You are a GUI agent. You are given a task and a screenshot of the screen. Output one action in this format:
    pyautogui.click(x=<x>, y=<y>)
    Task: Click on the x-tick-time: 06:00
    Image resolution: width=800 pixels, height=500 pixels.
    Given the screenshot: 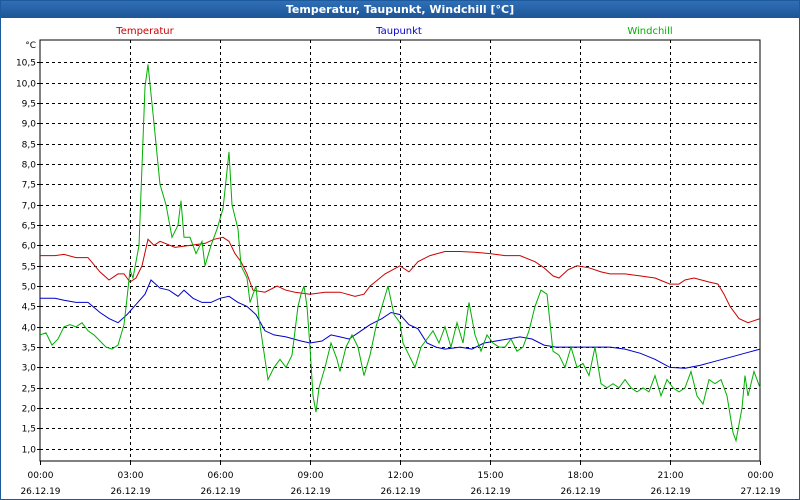 What is the action you would take?
    pyautogui.click(x=221, y=476)
    